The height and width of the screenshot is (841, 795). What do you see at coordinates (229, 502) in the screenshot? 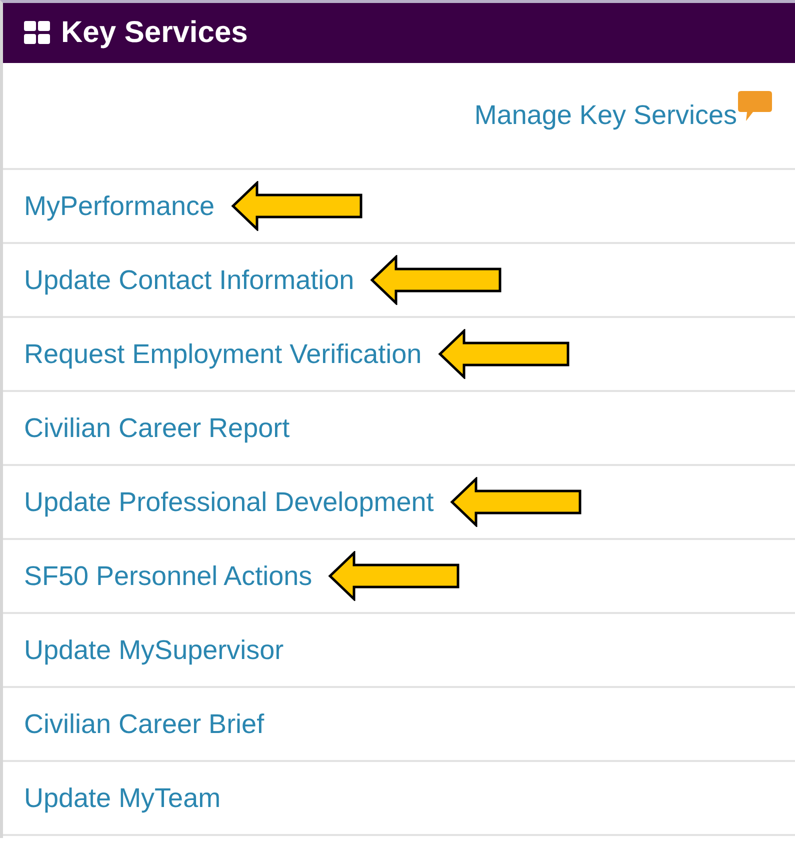
I see `service-link: Update Professional Development` at bounding box center [229, 502].